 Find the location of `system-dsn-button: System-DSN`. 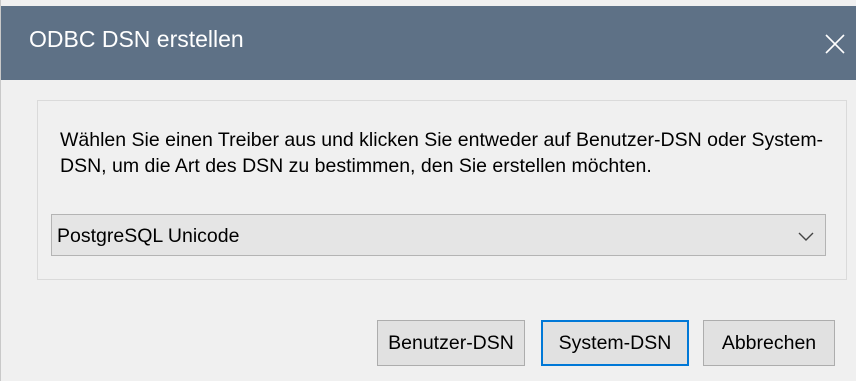

system-dsn-button: System-DSN is located at coordinates (615, 343).